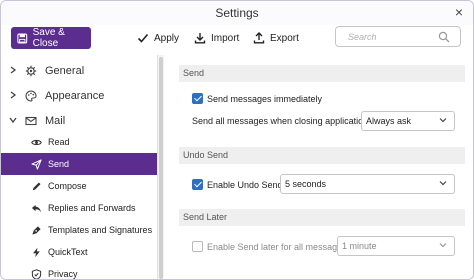 This screenshot has height=280, width=474. I want to click on sidebar-item-label: Send, so click(59, 164).